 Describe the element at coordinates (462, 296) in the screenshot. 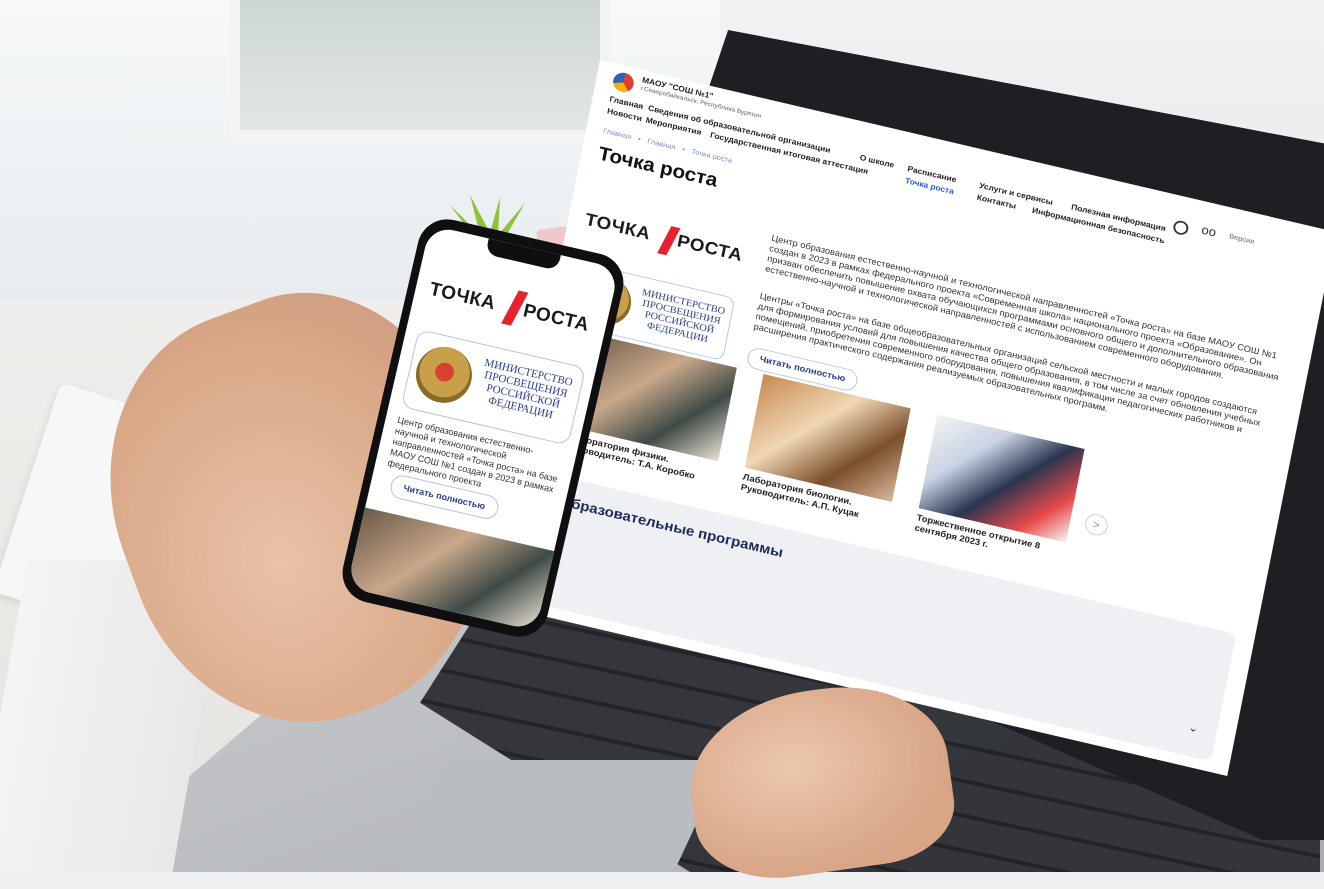

I see `phone-logo-text-left: ТОЧКА` at that location.